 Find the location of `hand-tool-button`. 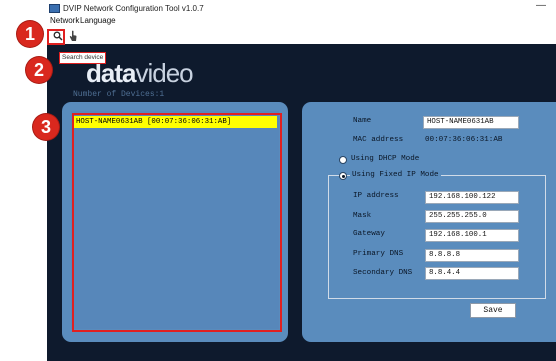

hand-tool-button is located at coordinates (73, 36).